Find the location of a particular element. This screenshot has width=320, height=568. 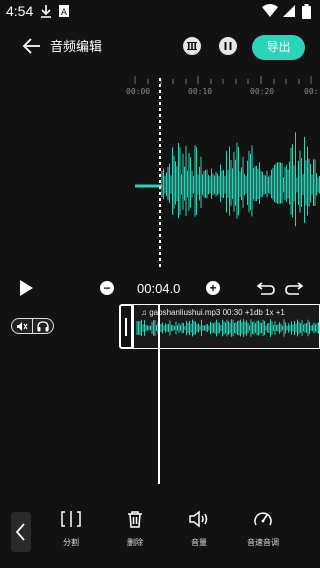

trash-icon is located at coordinates (135, 519).